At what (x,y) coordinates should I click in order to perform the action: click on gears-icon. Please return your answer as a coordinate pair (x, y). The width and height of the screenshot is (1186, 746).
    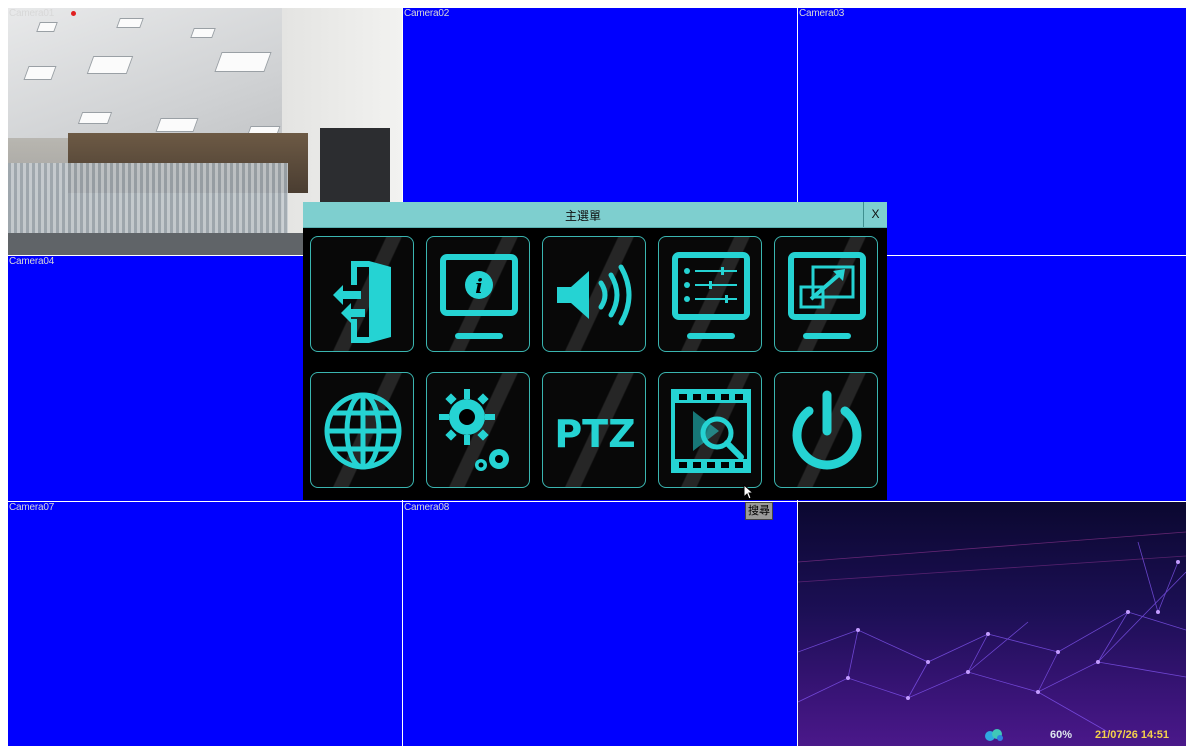
    Looking at the image, I should click on (474, 430).